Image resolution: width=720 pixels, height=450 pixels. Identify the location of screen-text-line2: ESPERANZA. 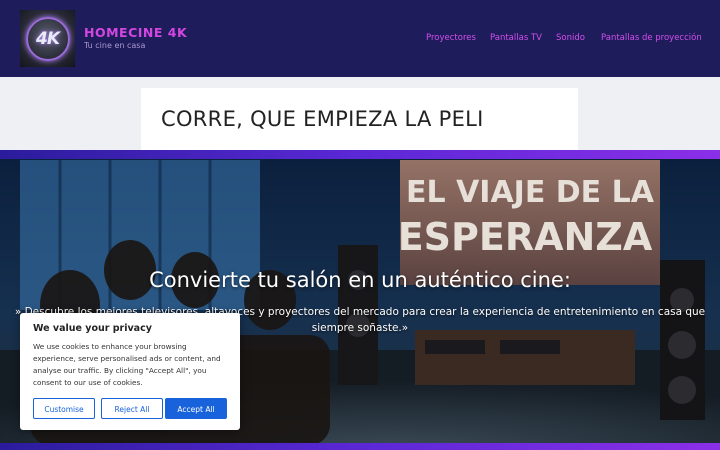
(525, 237).